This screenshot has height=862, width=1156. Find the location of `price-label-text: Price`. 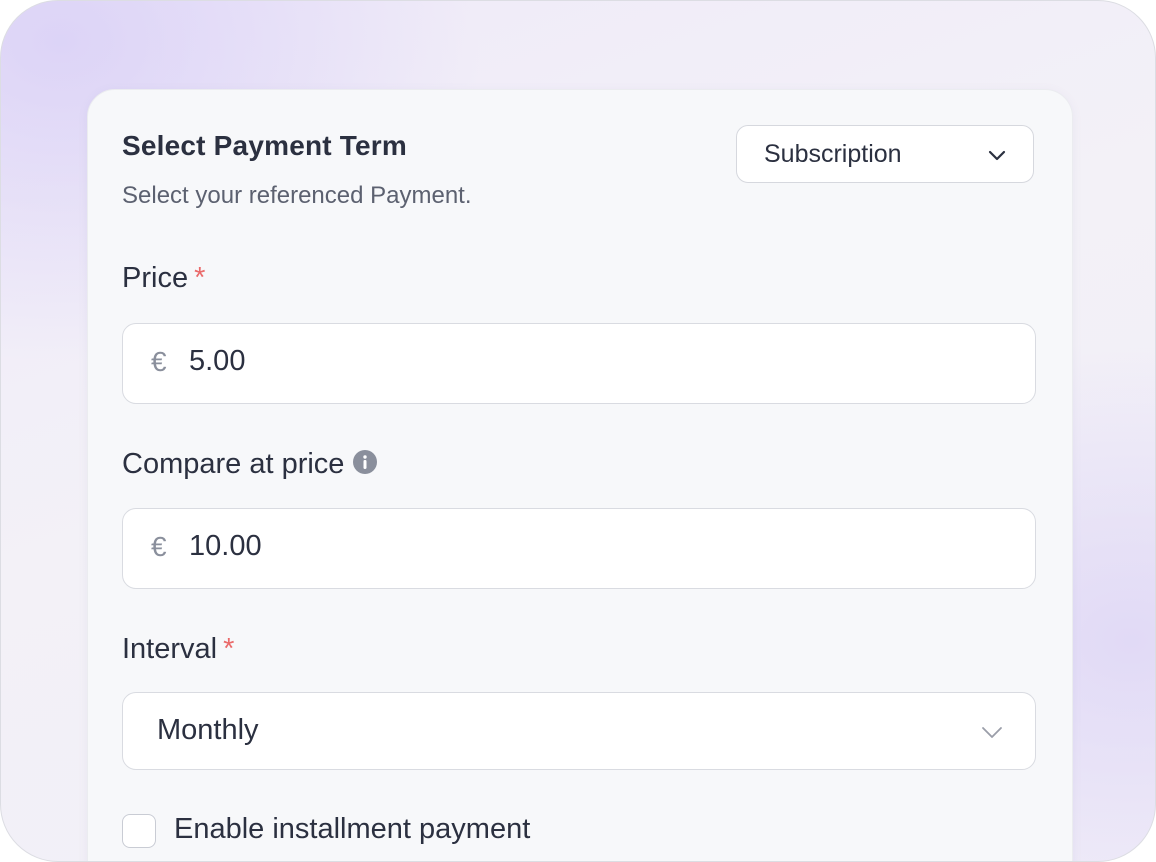

price-label-text: Price is located at coordinates (155, 278).